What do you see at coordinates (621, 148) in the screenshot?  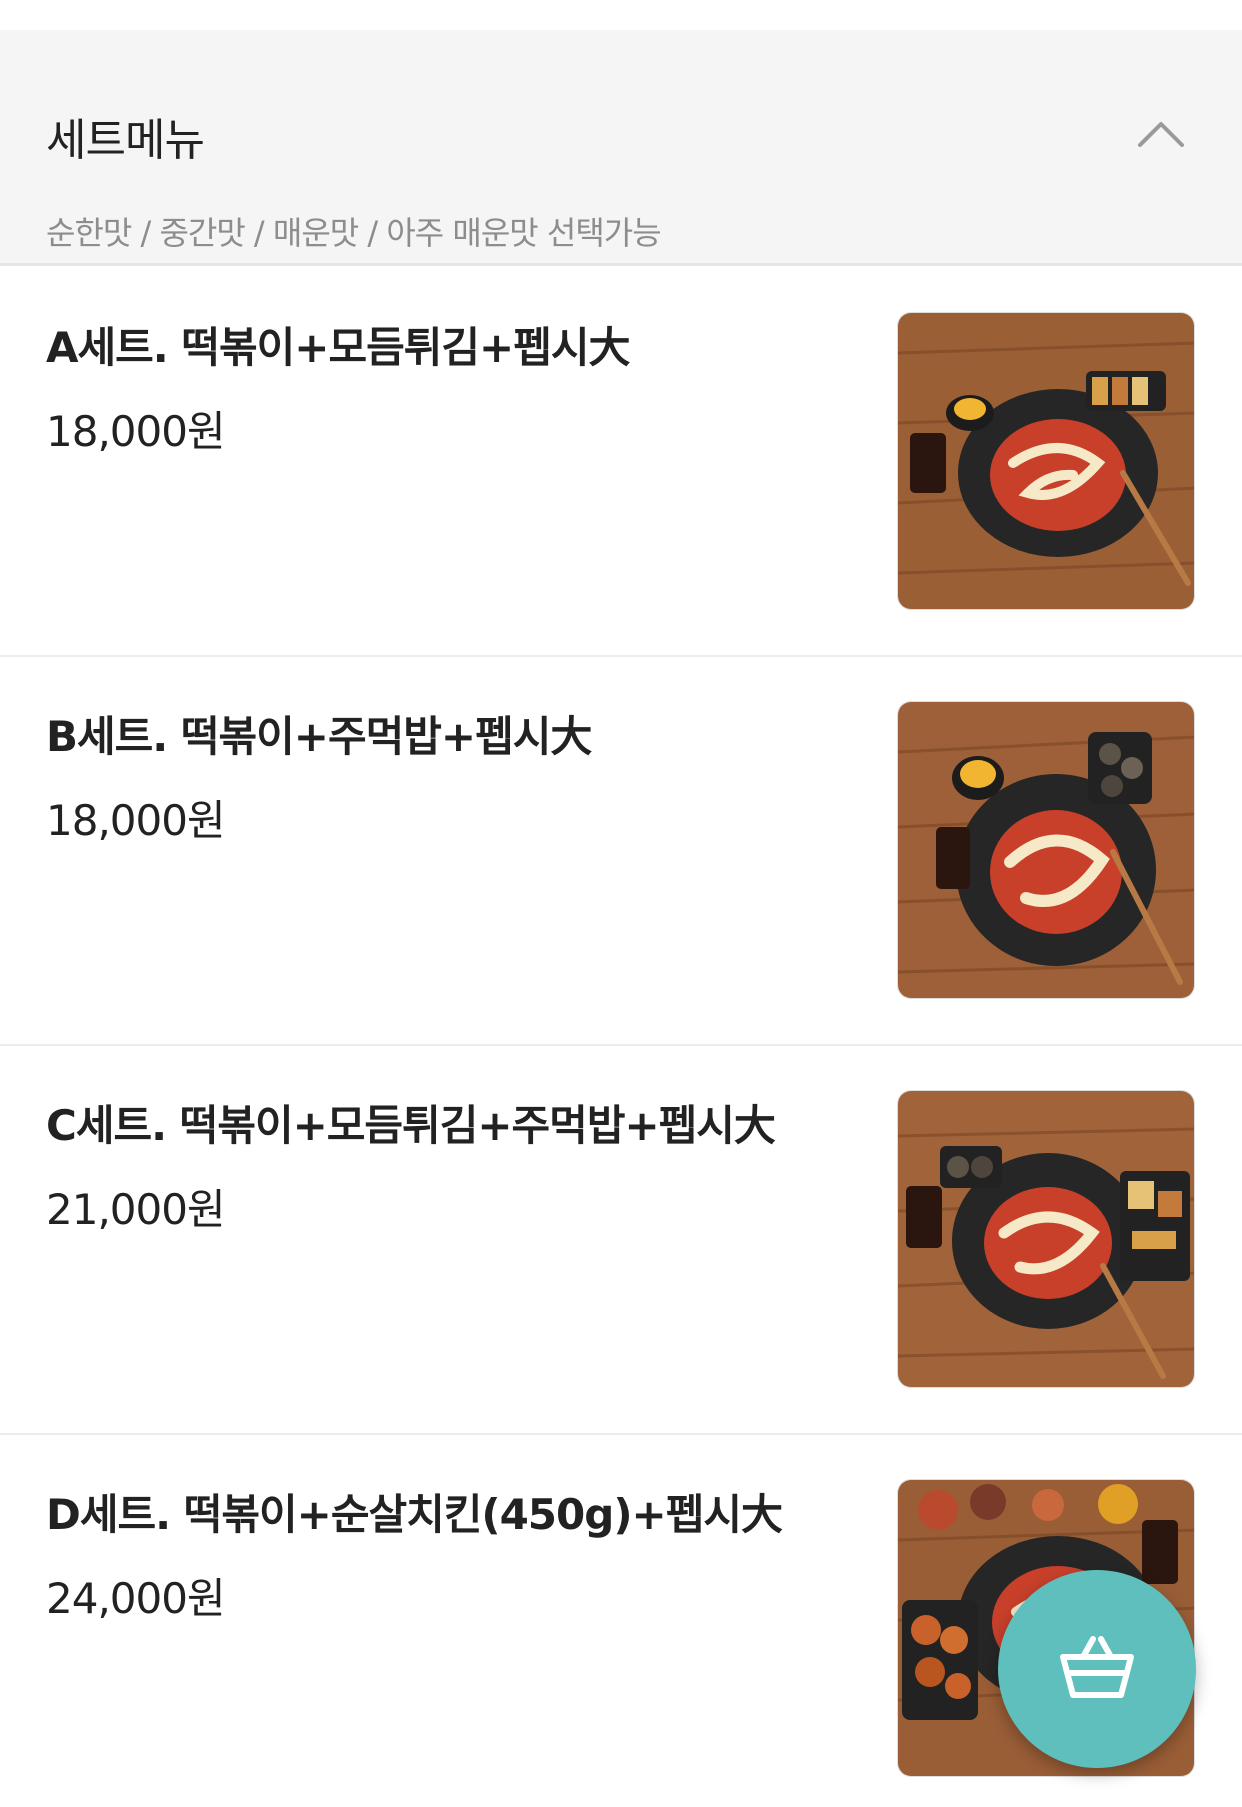 I see `set-menu-section-header: 세트메뉴 순한맛 / 중간맛 / 매운맛 / 아주 매운맛 선택가능` at bounding box center [621, 148].